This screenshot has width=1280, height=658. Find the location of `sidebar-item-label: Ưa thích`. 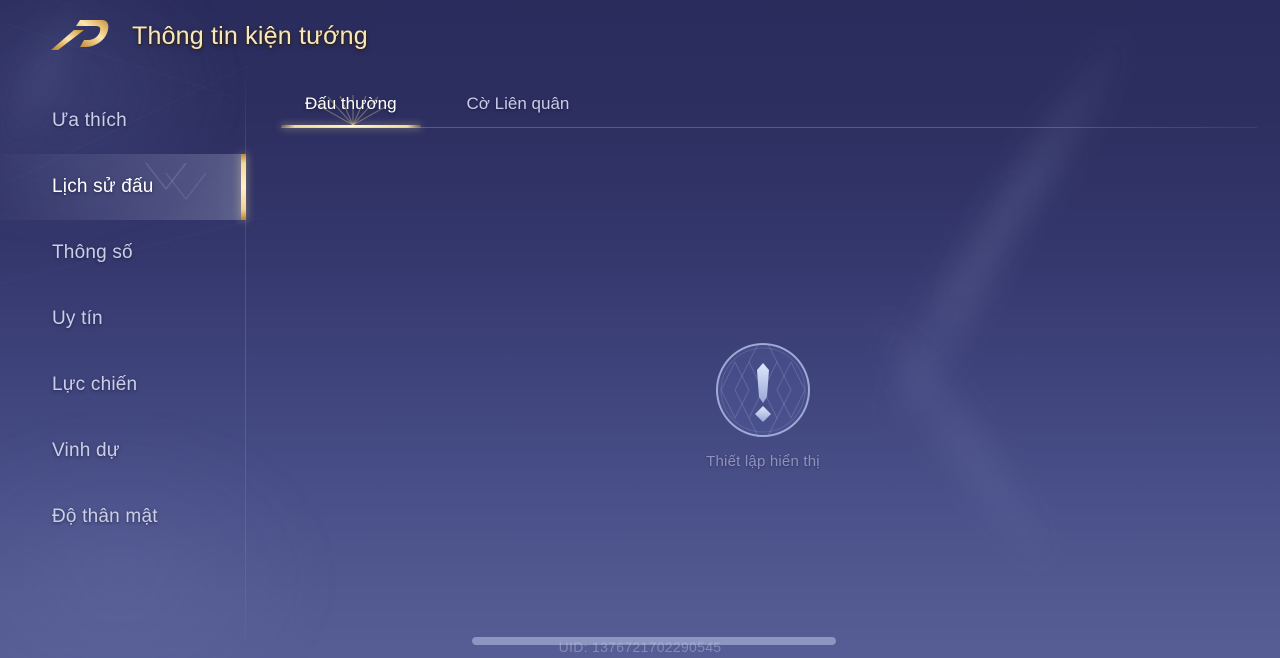

sidebar-item-label: Ưa thích is located at coordinates (89, 120).